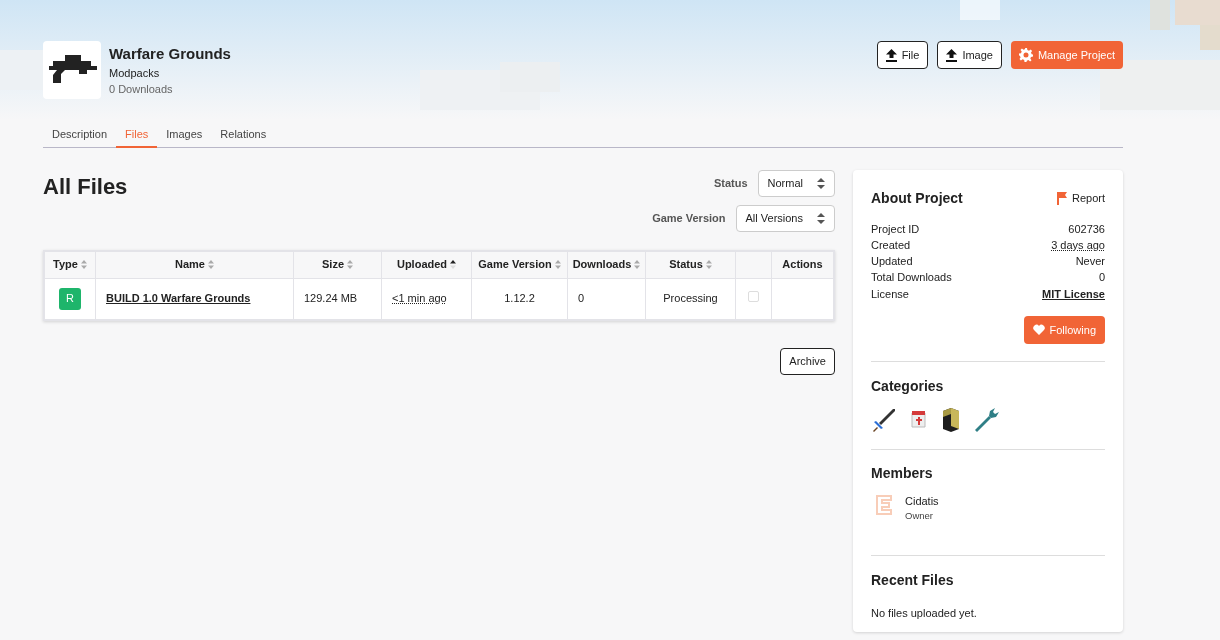 Image resolution: width=1220 pixels, height=640 pixels. Describe the element at coordinates (1090, 262) in the screenshot. I see `fact-value: Never` at that location.